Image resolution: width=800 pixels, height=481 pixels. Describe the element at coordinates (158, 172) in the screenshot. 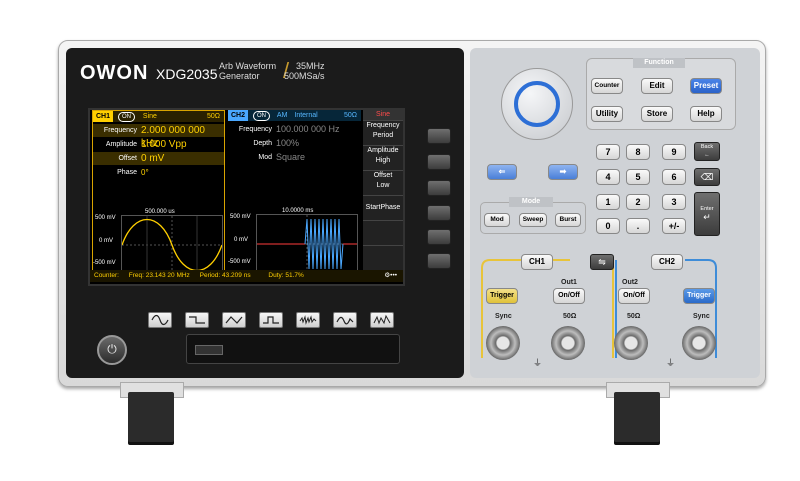

I see `ch1-row-phase: Phase 0°` at that location.